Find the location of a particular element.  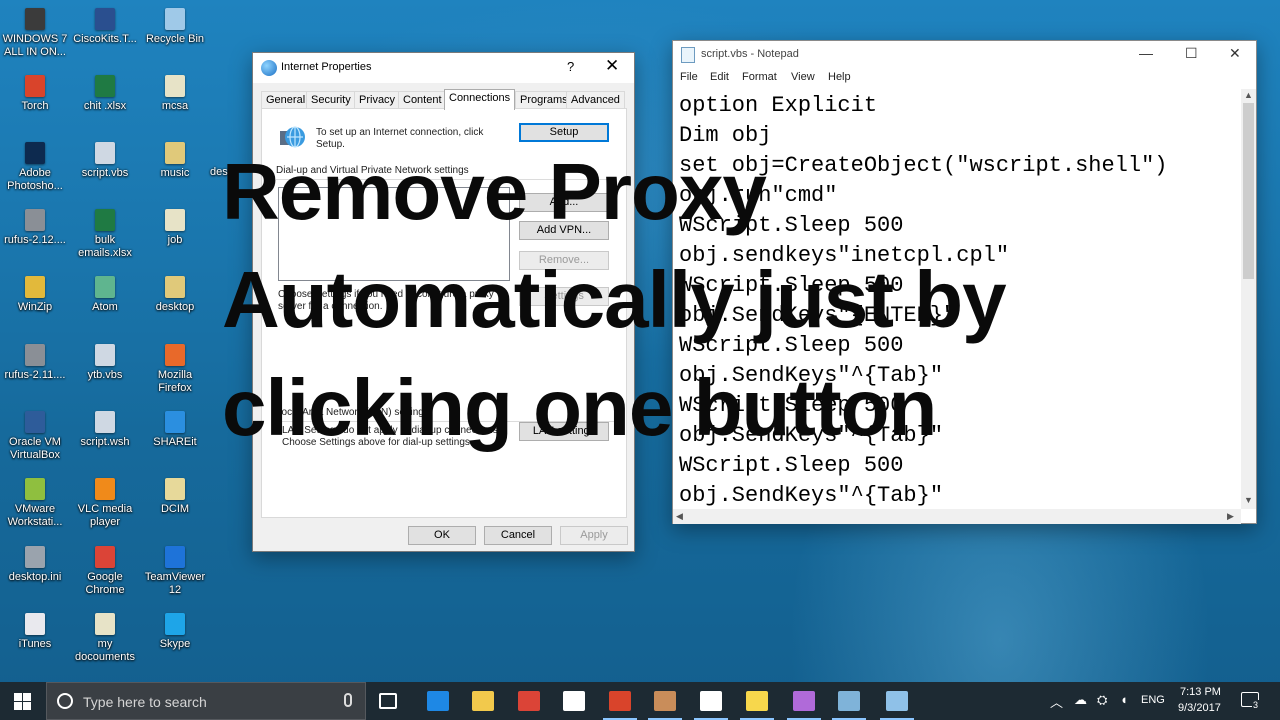

desktop-icon: script.vbs is located at coordinates (105, 161).